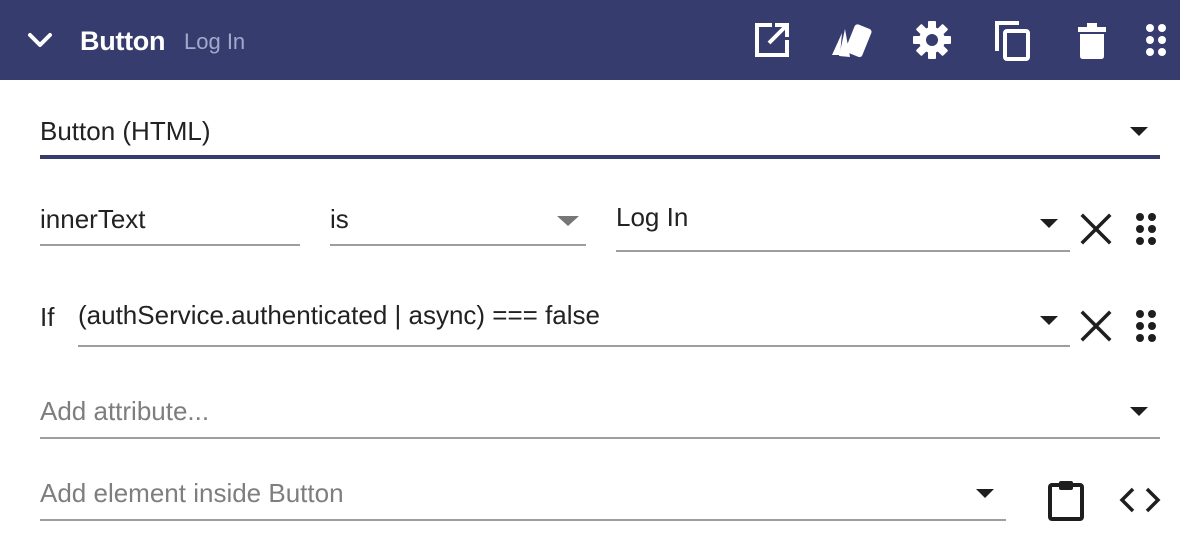 Image resolution: width=1180 pixels, height=548 pixels. Describe the element at coordinates (458, 245) in the screenshot. I see `attribute-operator-underline` at that location.